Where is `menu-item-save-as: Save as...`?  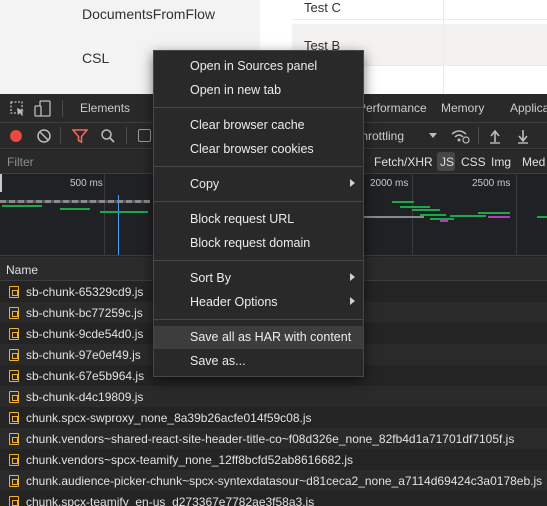
menu-item-save-as: Save as... is located at coordinates (258, 361).